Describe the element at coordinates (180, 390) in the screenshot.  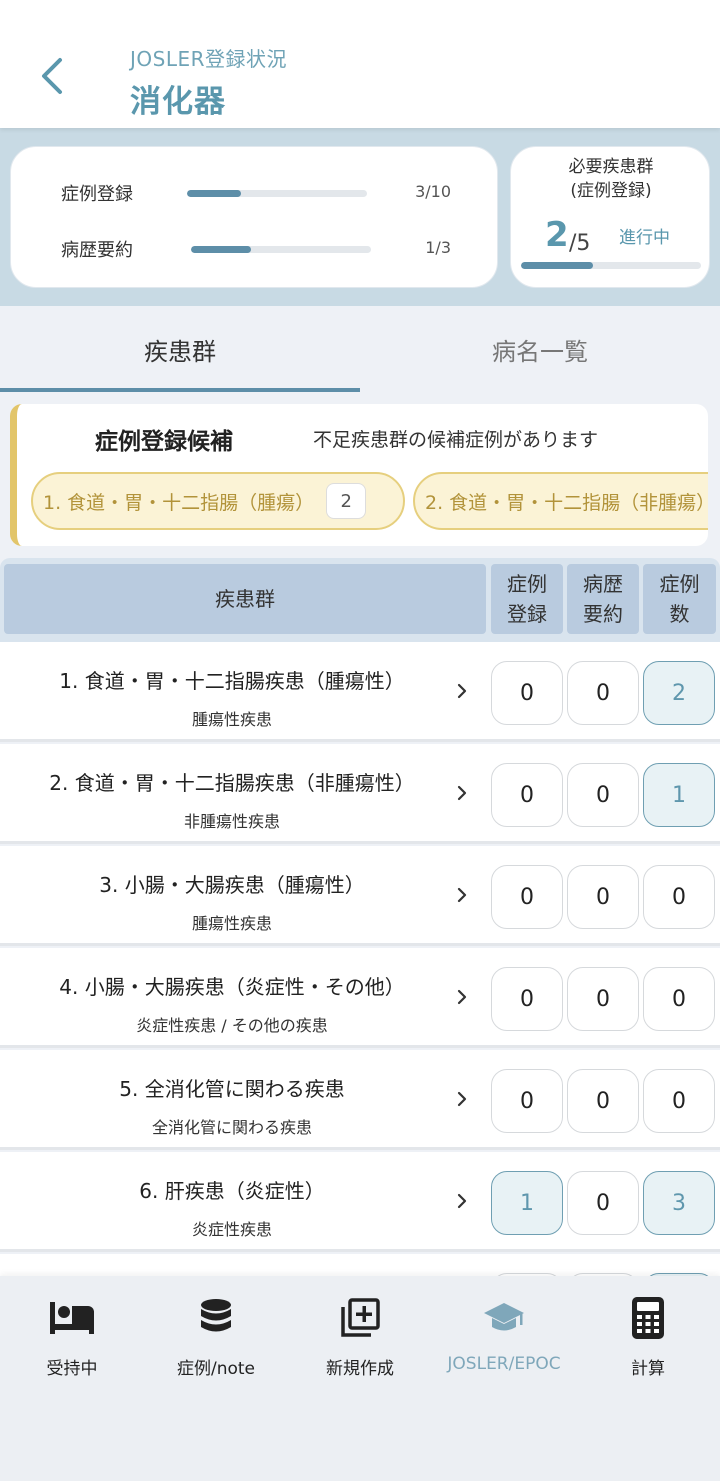
I see `tab-indicator` at that location.